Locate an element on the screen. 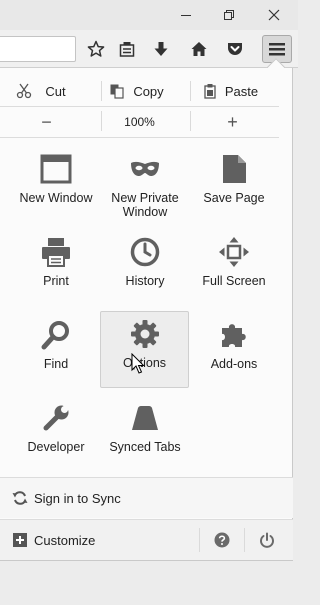 The height and width of the screenshot is (605, 320). close-window-button is located at coordinates (274, 15).